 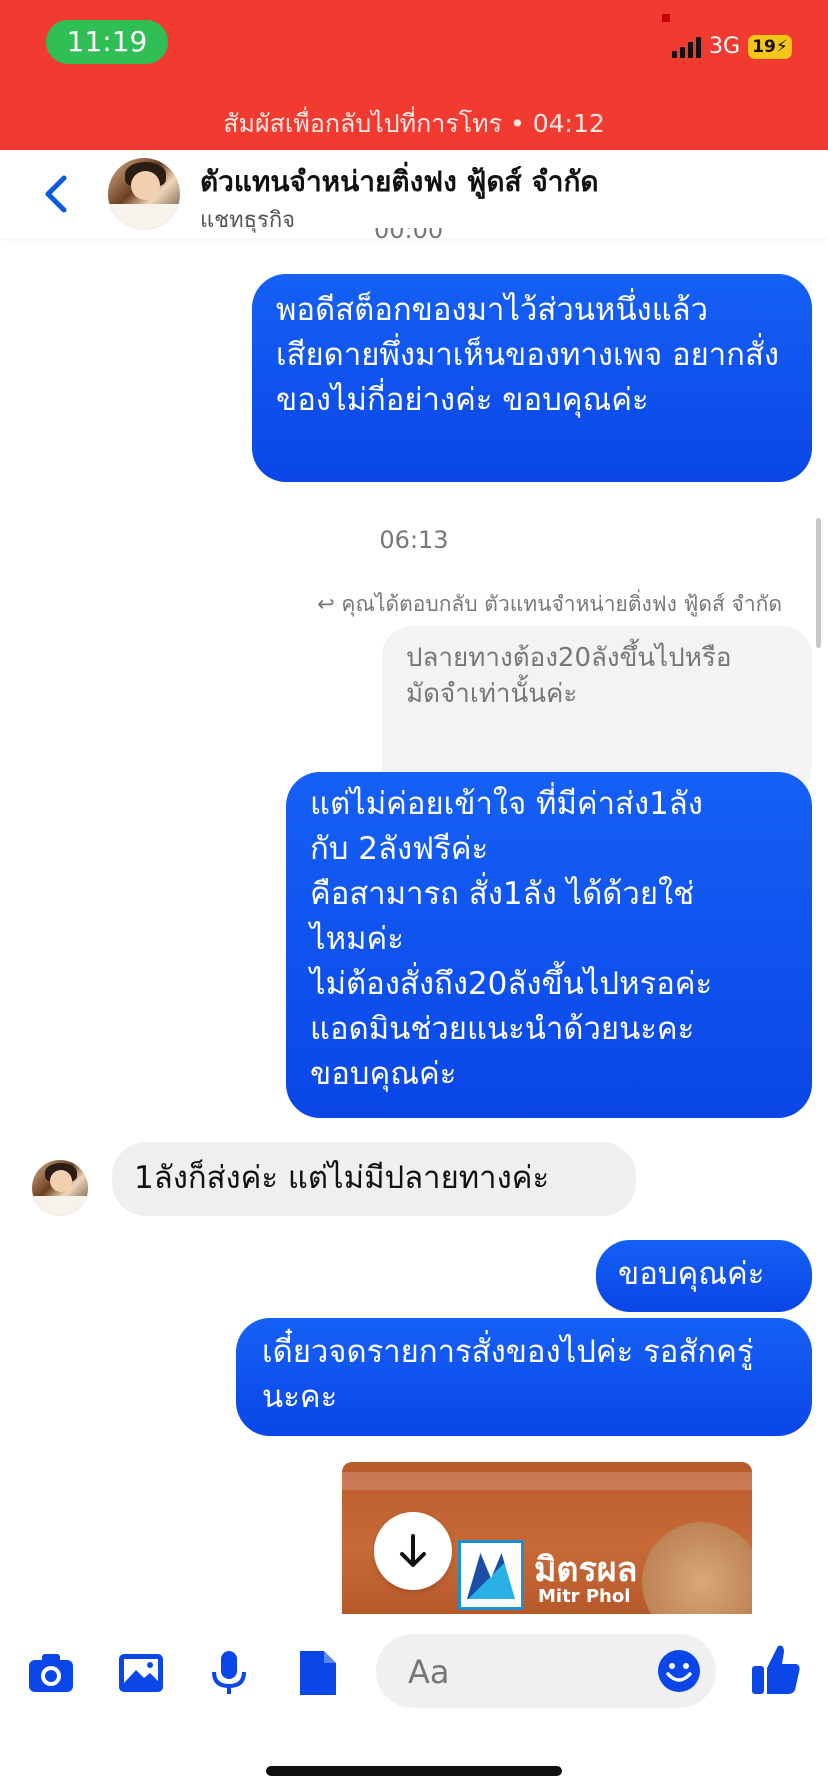 I want to click on message-input-container, so click(x=546, y=1672).